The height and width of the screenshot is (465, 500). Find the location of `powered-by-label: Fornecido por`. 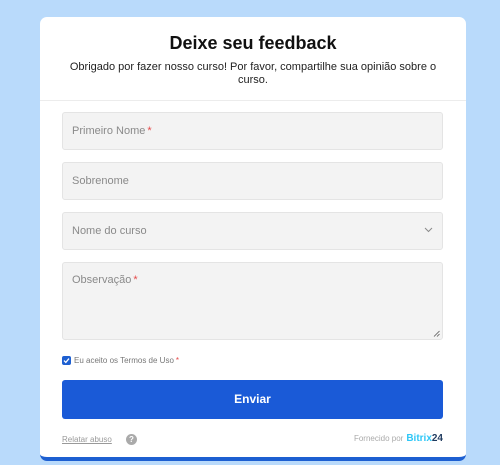

powered-by-label: Fornecido por is located at coordinates (378, 438).